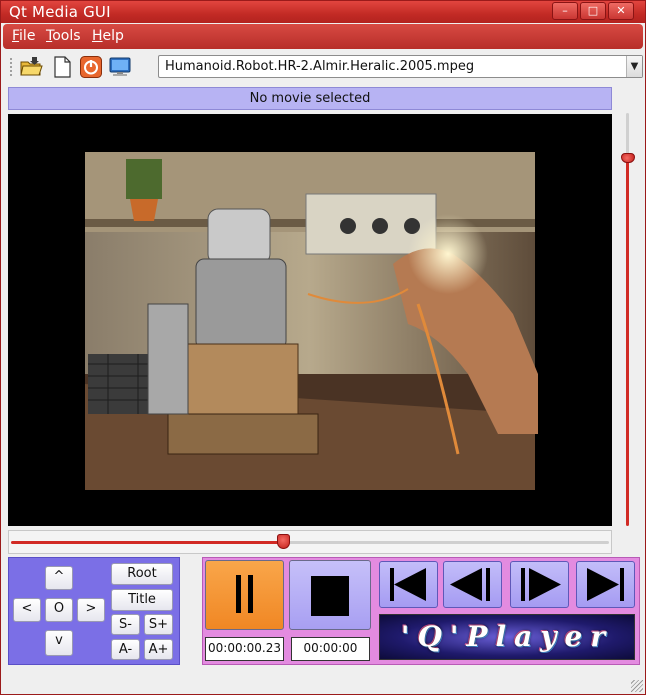  I want to click on pause-button, so click(244, 595).